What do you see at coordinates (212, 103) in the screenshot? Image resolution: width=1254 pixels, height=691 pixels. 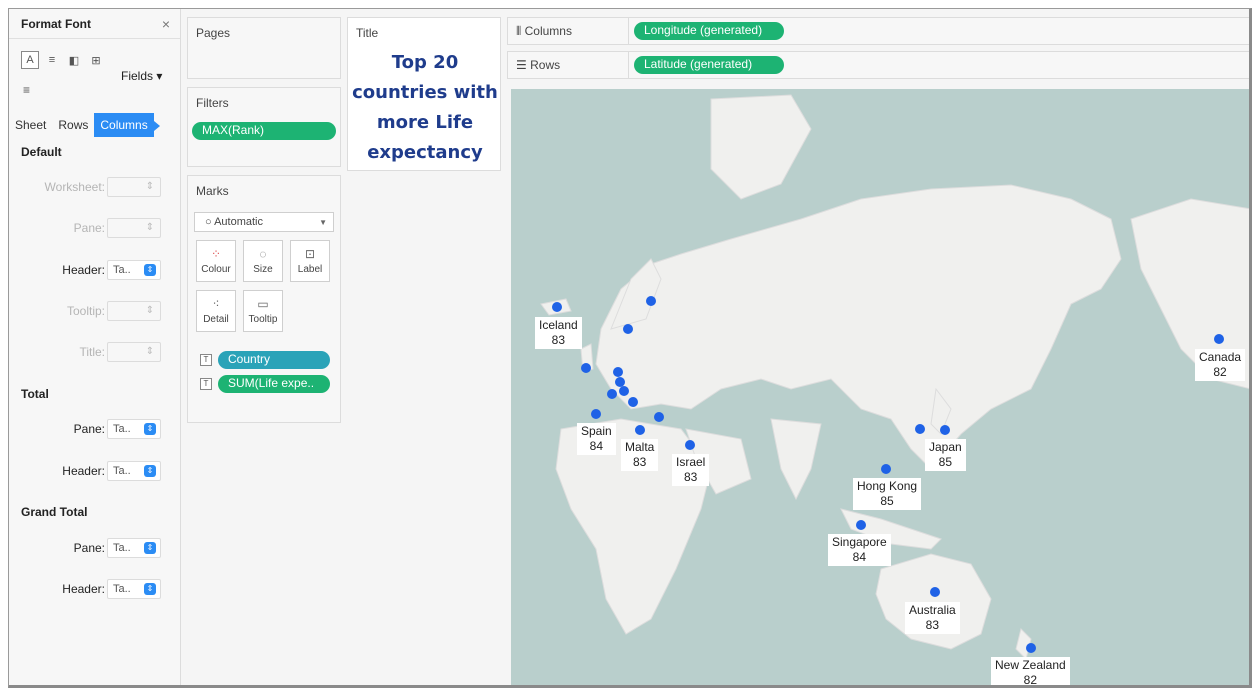 I see `filters-title: Filters` at bounding box center [212, 103].